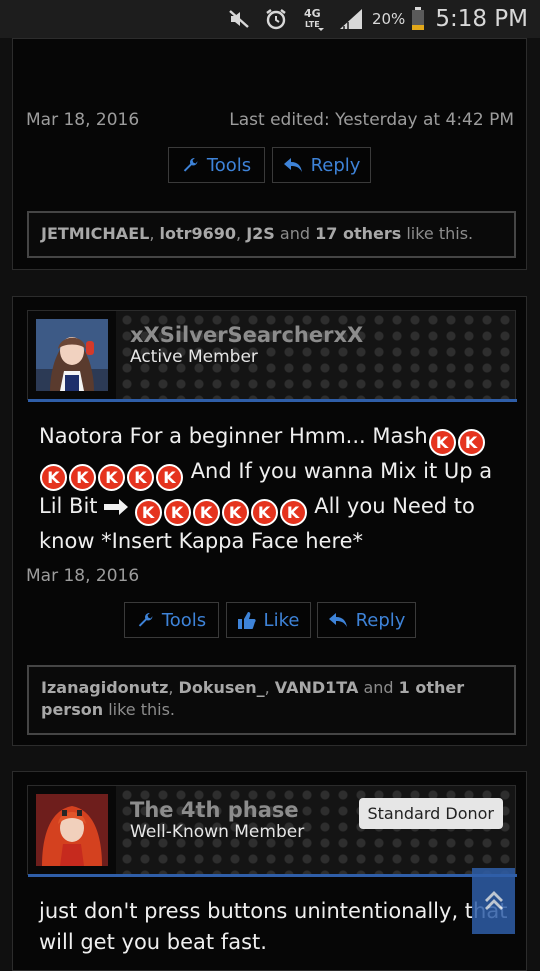 This screenshot has height=971, width=540. I want to click on donor-badge: Standard Donor, so click(430, 813).